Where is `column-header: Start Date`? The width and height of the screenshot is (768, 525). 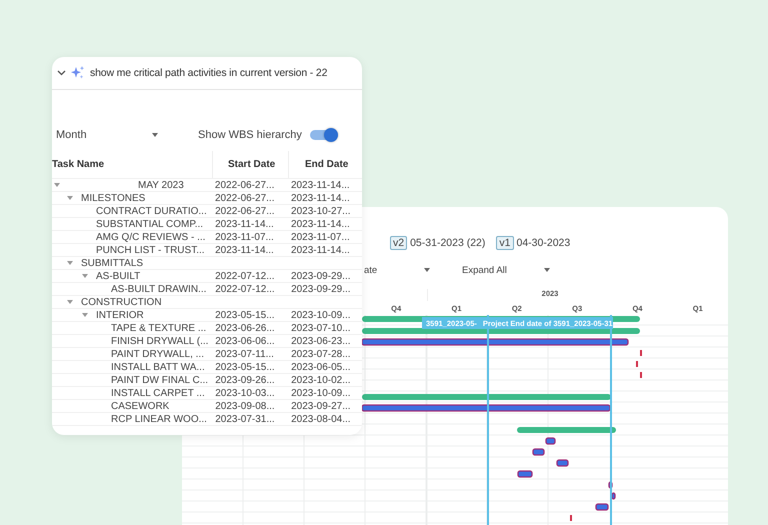
column-header: Start Date is located at coordinates (250, 164).